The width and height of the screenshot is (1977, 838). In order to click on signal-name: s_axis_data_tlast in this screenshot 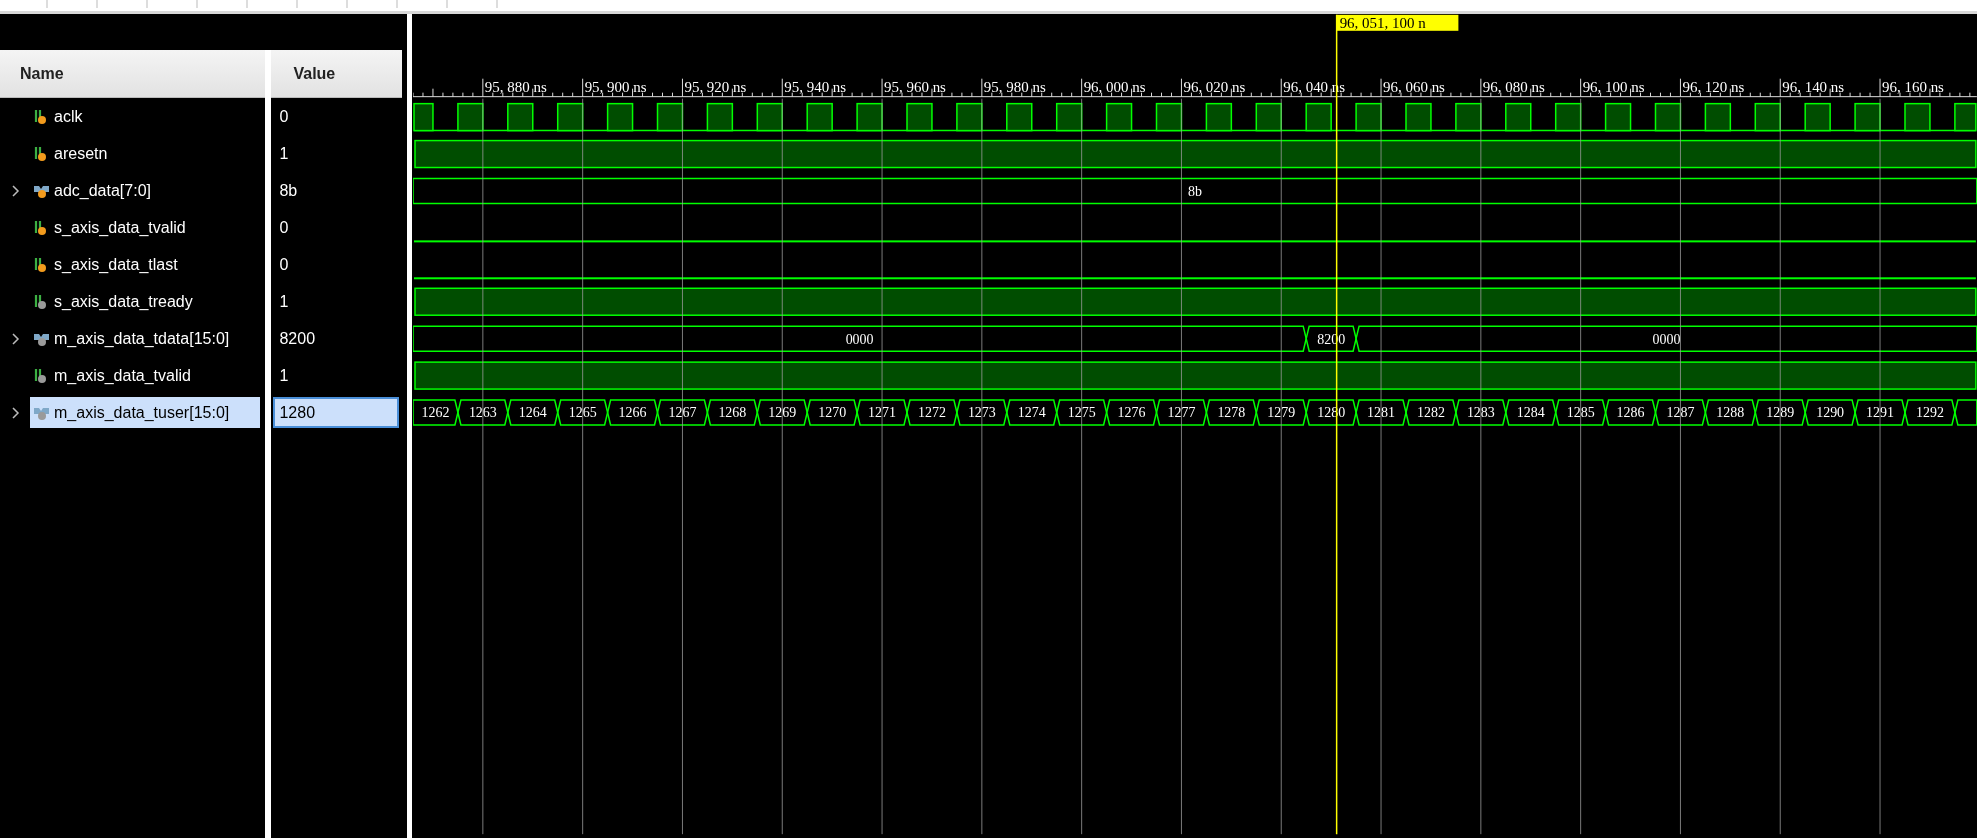, I will do `click(145, 264)`.